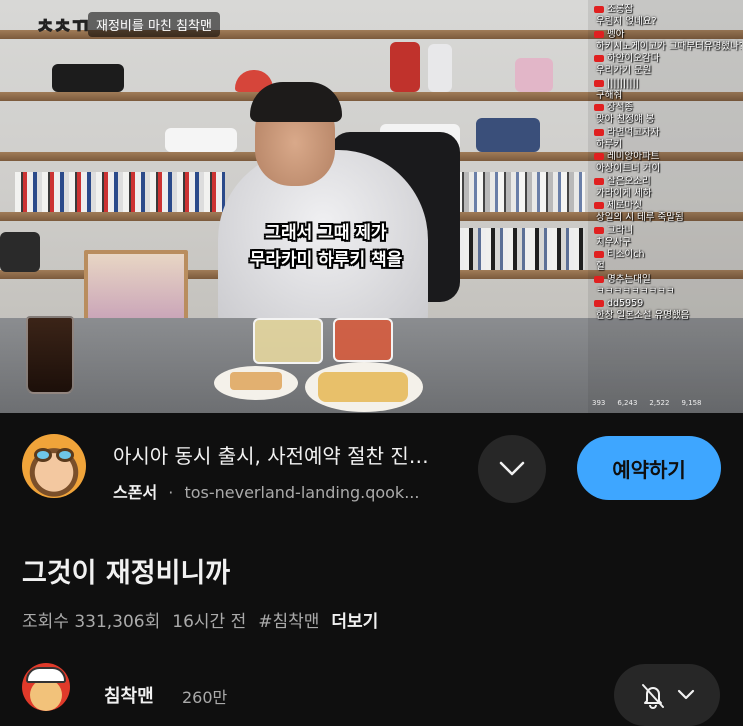 Image resolution: width=743 pixels, height=726 pixels. What do you see at coordinates (667, 695) in the screenshot?
I see `notification-button` at bounding box center [667, 695].